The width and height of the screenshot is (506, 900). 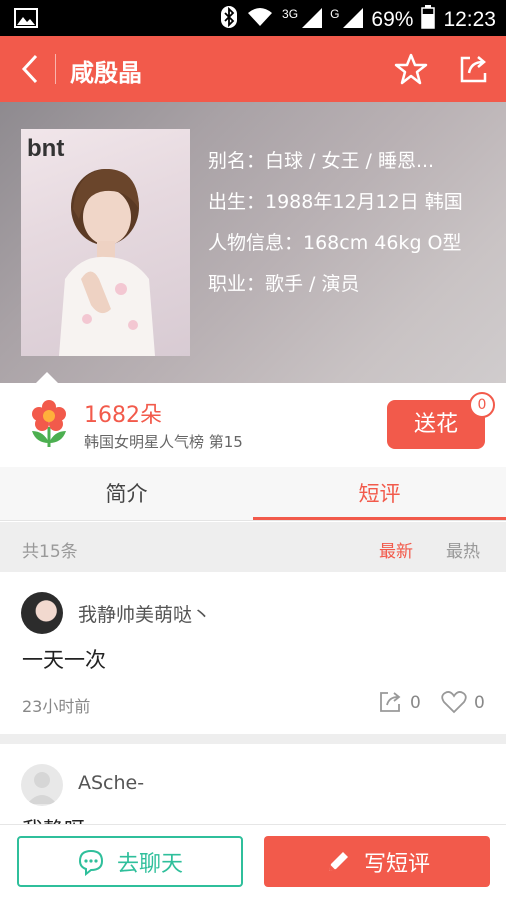 What do you see at coordinates (392, 19) in the screenshot?
I see `battery-percent: 69%` at bounding box center [392, 19].